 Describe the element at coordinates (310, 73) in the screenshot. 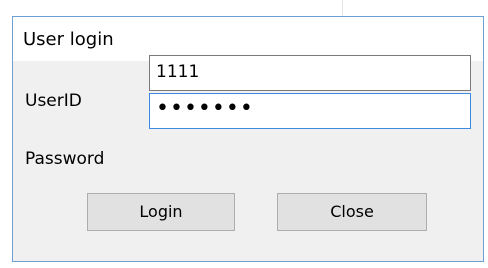

I see `userid-input: 1111` at that location.